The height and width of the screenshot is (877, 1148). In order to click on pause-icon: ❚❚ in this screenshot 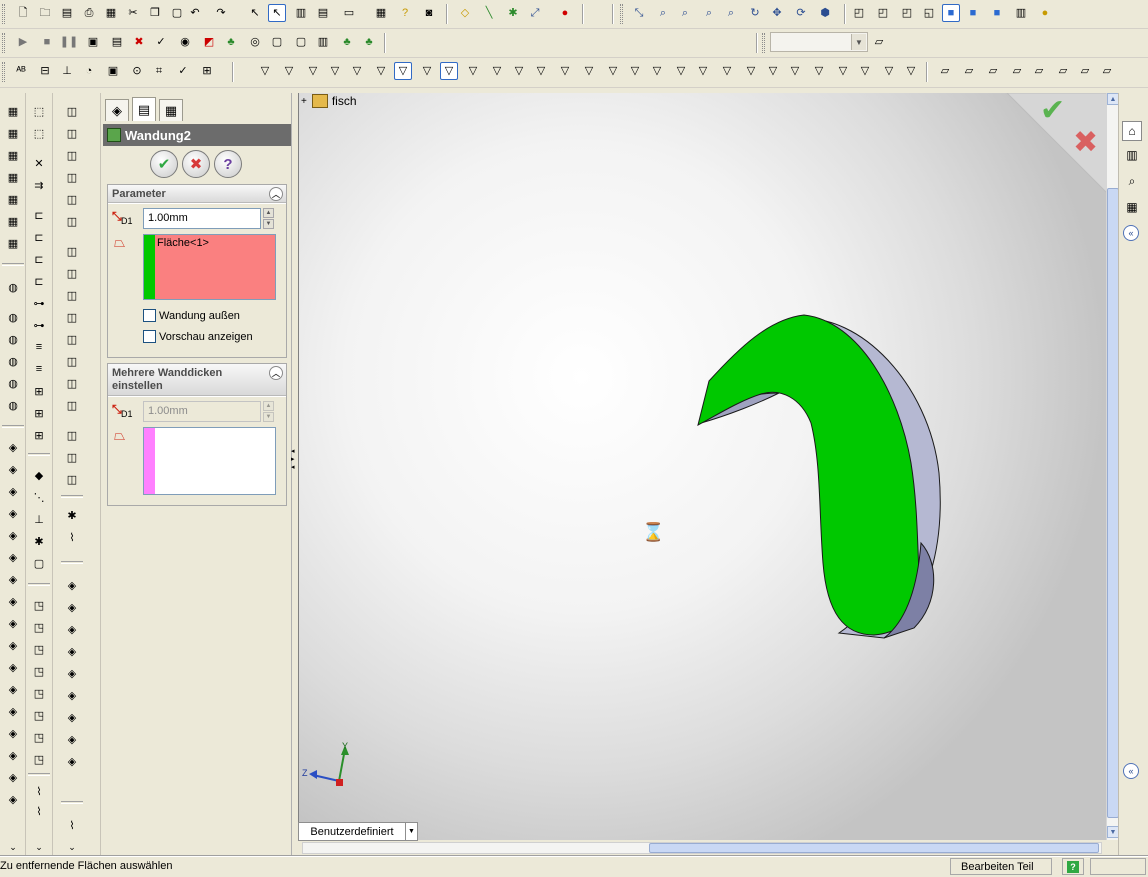, I will do `click(69, 42)`.